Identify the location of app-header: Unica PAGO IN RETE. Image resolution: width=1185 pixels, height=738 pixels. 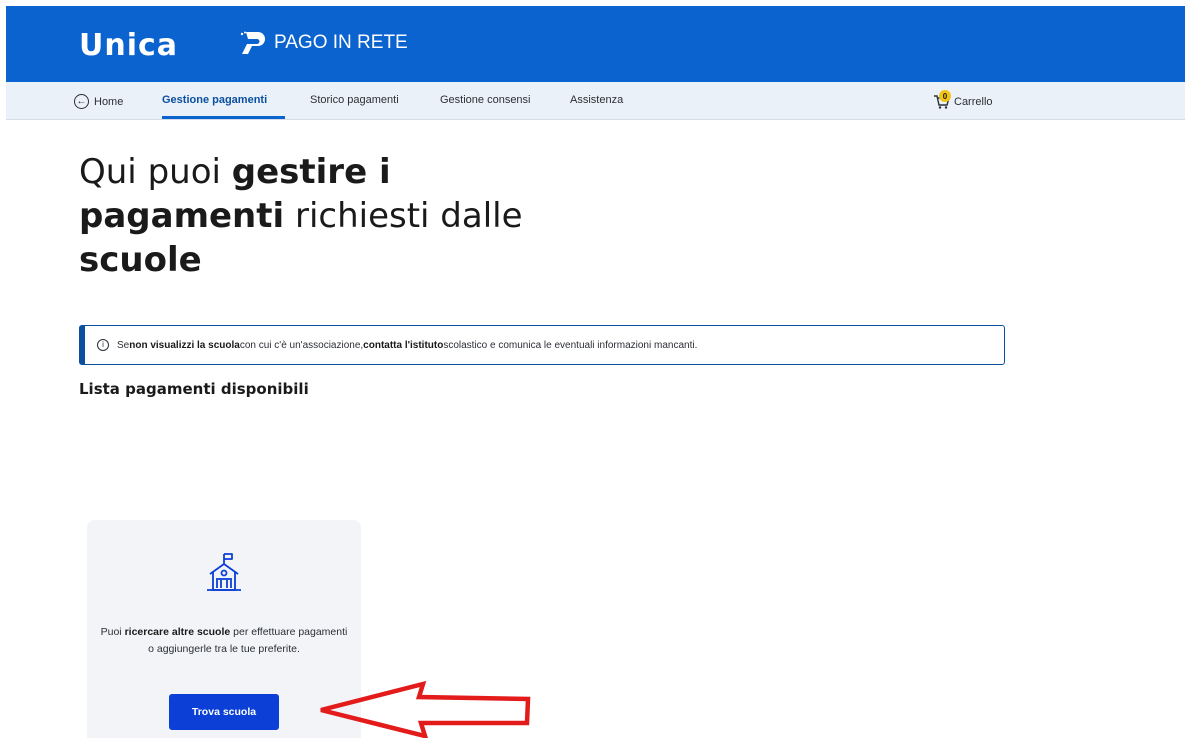
(595, 44).